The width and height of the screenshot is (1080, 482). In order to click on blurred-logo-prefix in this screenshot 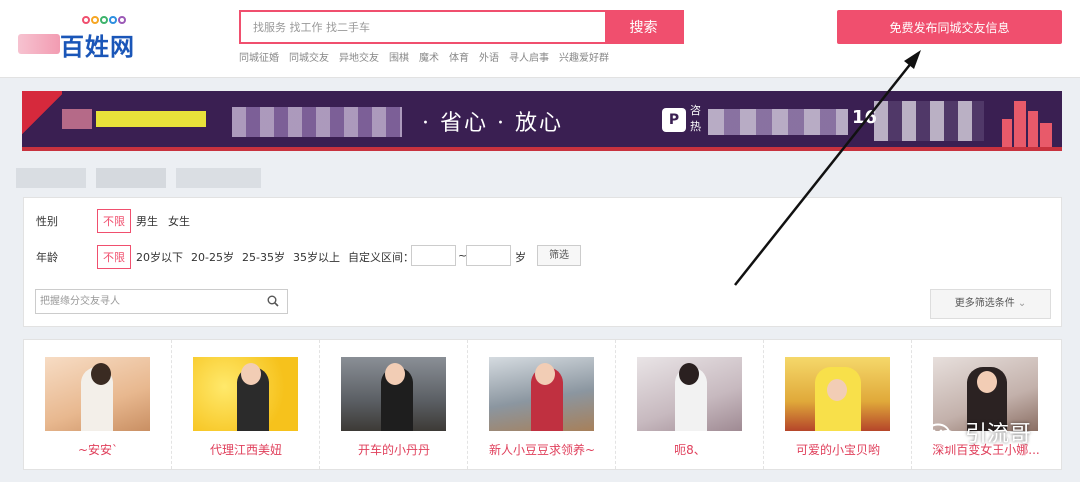, I will do `click(39, 44)`.